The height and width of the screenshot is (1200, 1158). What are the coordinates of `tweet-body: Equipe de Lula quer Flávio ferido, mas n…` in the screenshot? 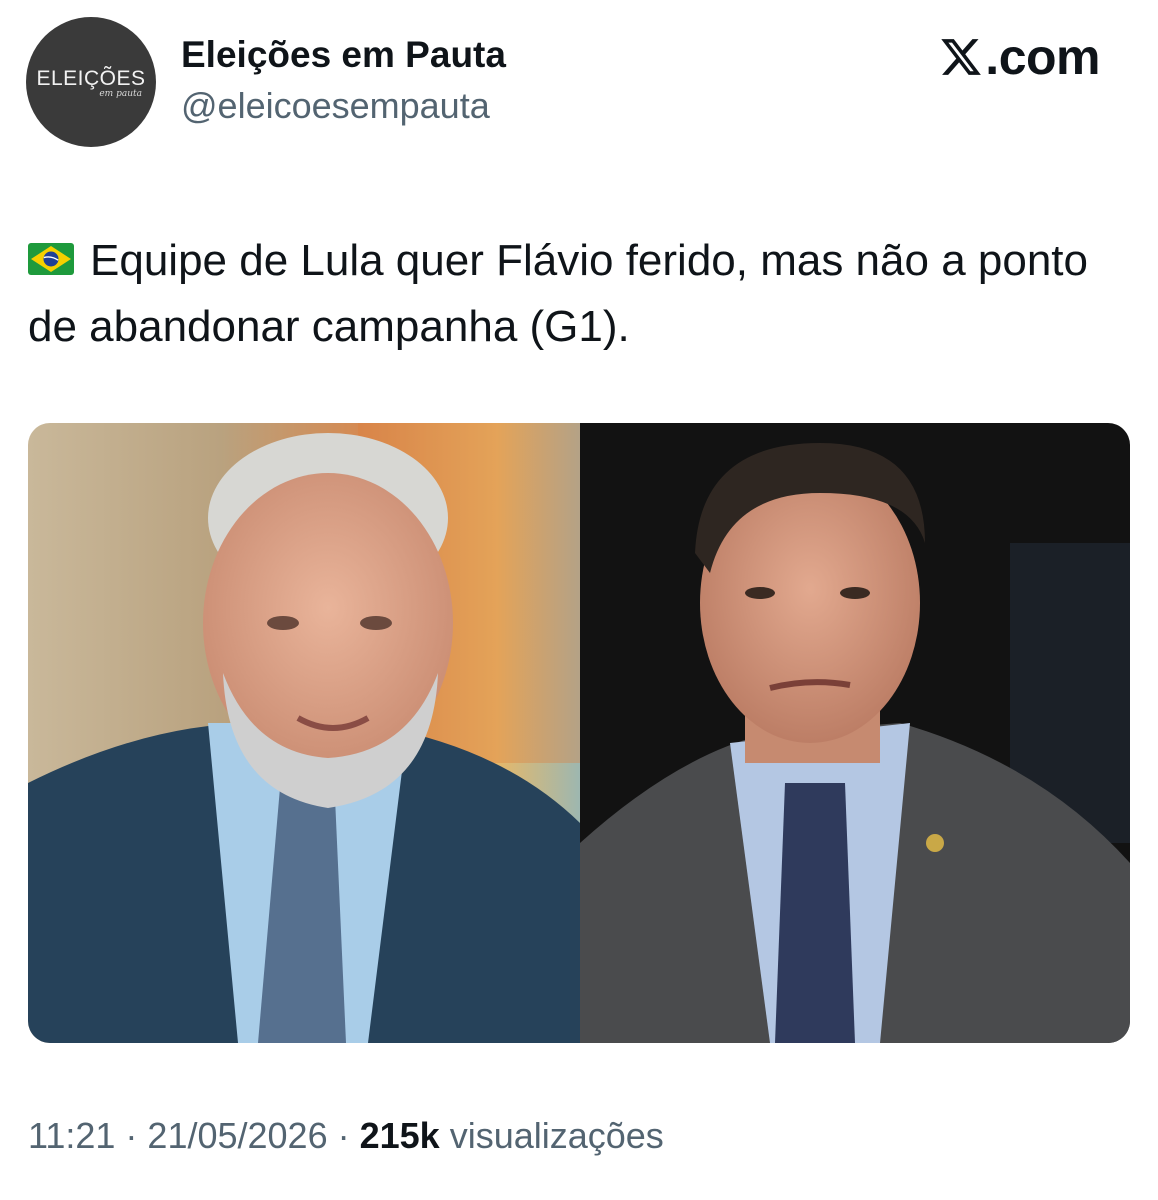 It's located at (558, 293).